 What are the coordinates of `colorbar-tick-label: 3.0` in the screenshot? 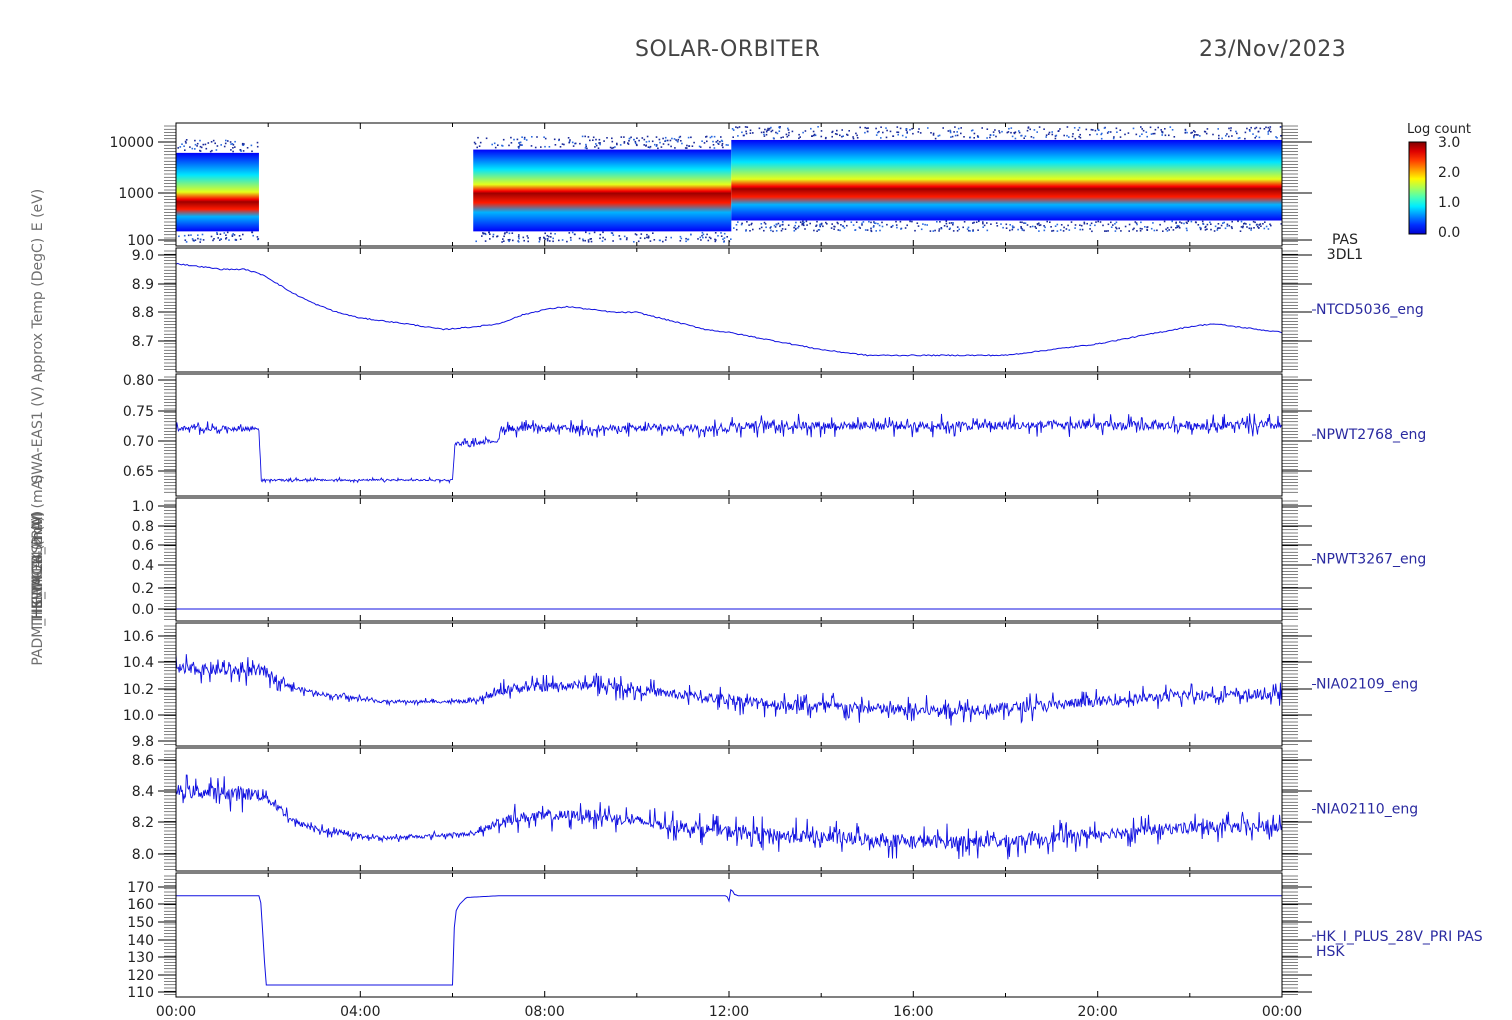 It's located at (1449, 143).